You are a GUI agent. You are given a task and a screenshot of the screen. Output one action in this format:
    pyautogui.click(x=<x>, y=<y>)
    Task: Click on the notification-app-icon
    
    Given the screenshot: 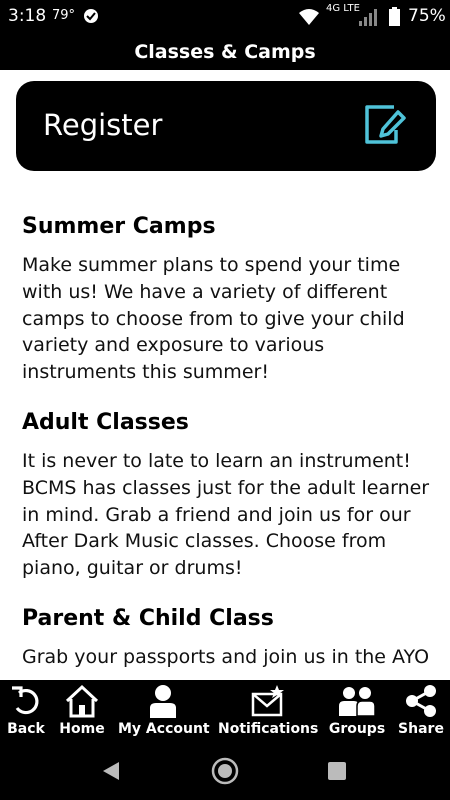 What is the action you would take?
    pyautogui.click(x=91, y=16)
    